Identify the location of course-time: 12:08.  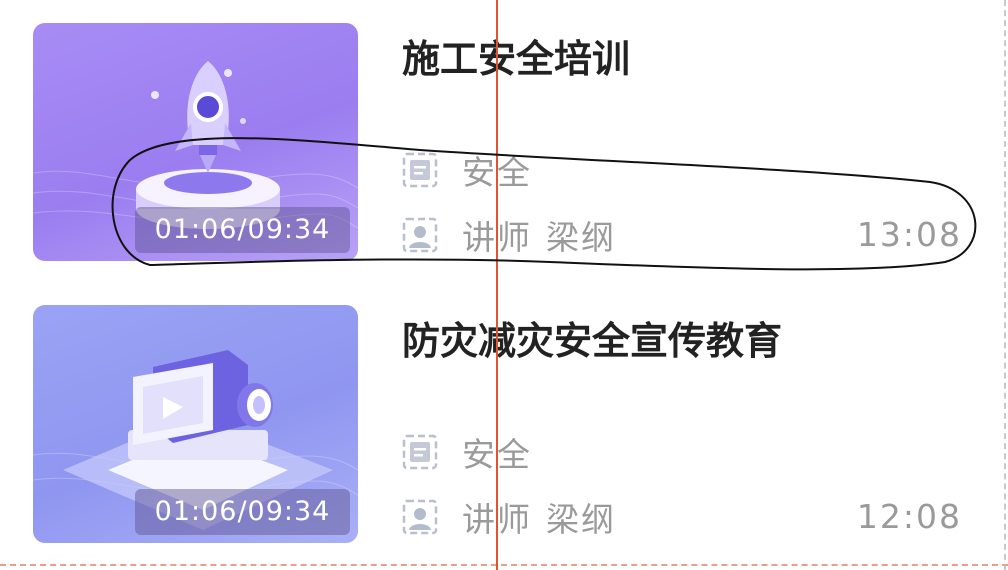
(909, 516).